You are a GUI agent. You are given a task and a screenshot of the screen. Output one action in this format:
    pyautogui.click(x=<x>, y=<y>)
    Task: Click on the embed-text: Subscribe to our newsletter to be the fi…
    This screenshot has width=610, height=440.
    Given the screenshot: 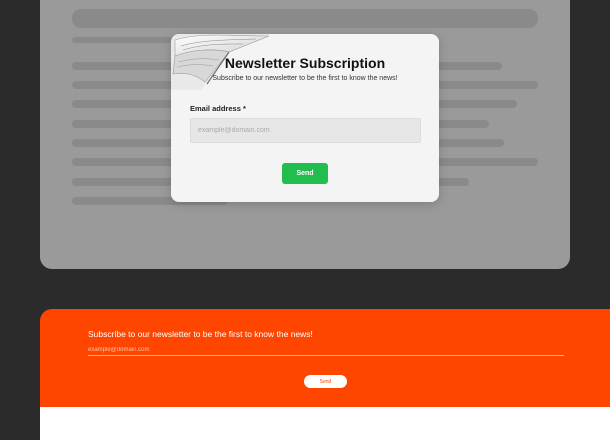 What is the action you would take?
    pyautogui.click(x=200, y=334)
    